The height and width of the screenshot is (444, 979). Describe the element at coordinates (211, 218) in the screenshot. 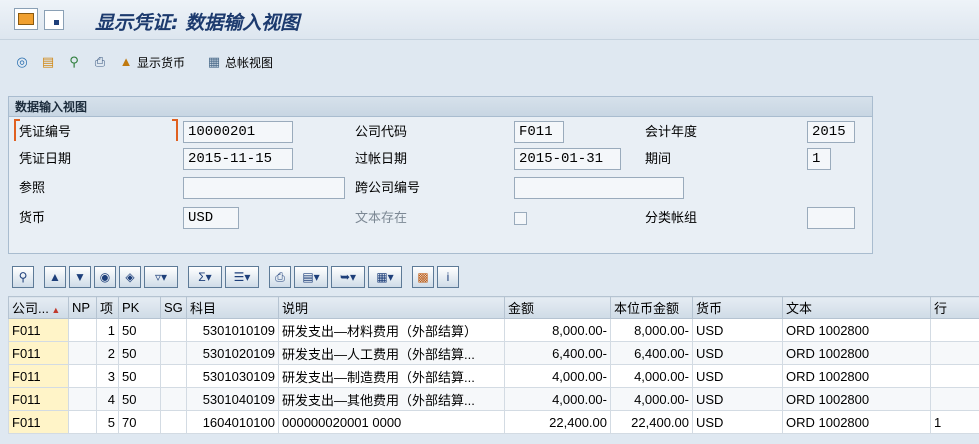

I see `currency-field: USD` at that location.